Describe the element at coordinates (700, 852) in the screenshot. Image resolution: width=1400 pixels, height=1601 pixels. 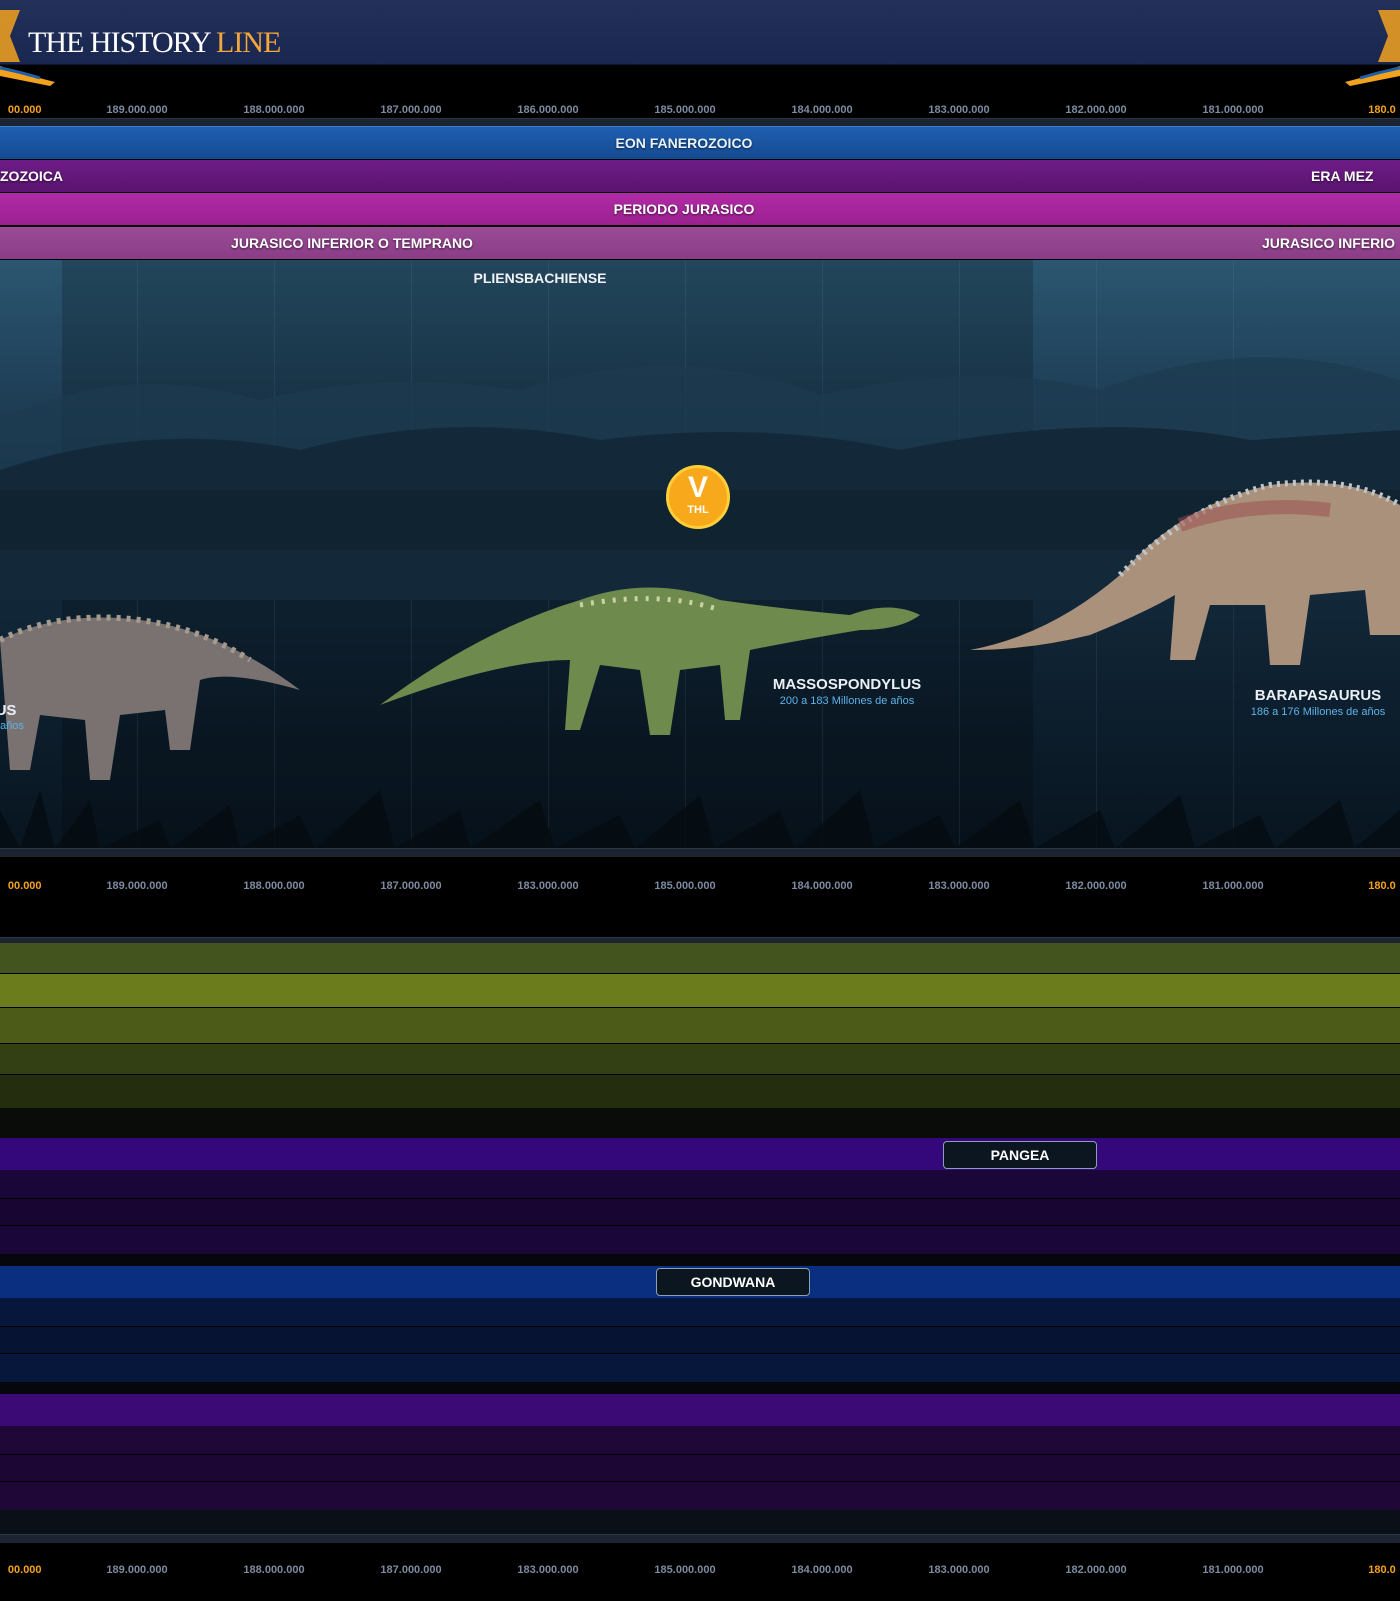
I see `scale-rail-middle` at that location.